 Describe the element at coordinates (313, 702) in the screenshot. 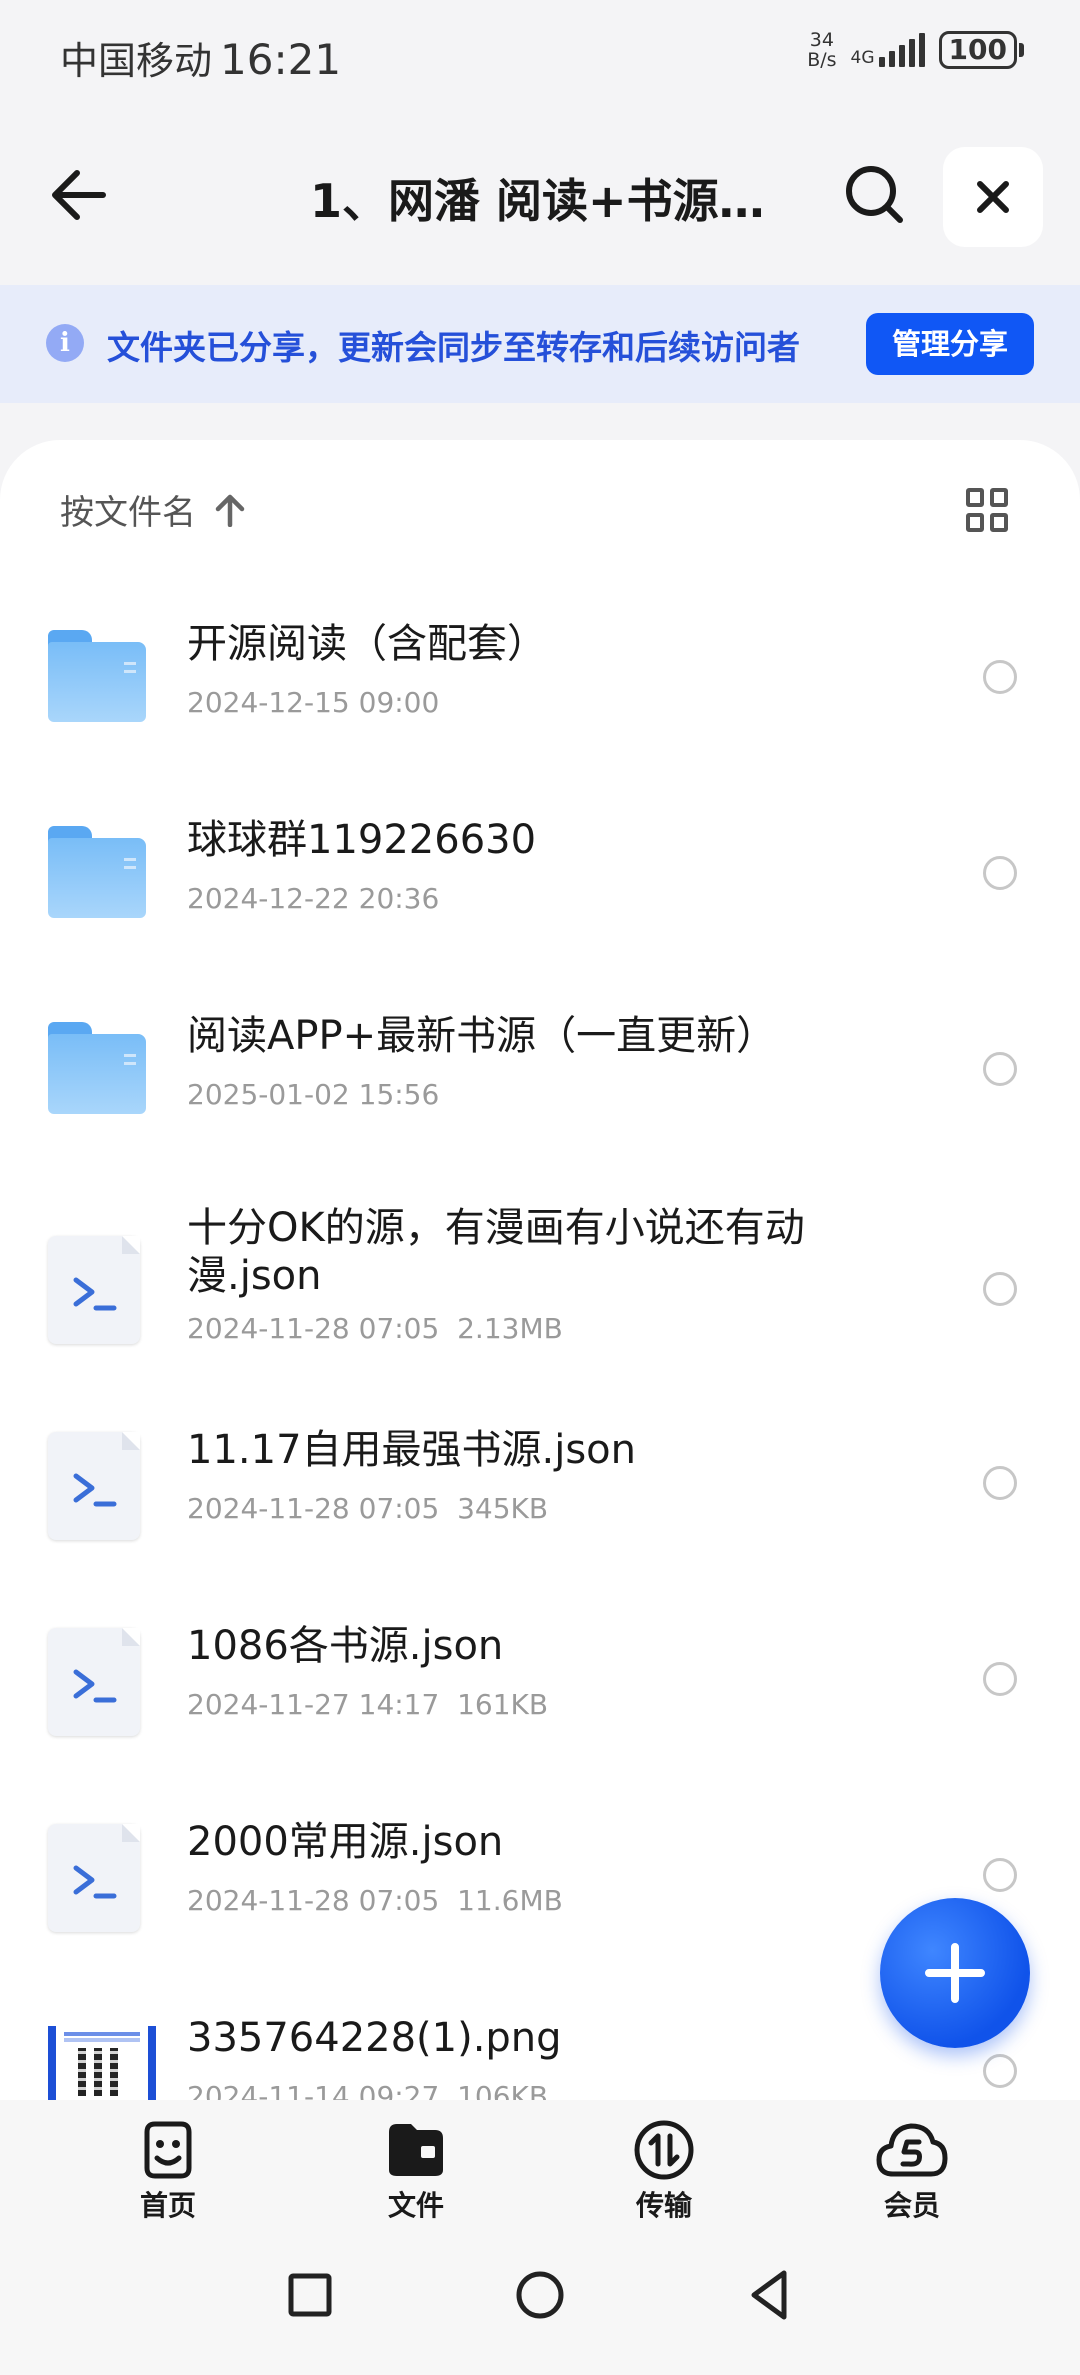

I see `file-meta: 2024-12-15 09:00` at that location.